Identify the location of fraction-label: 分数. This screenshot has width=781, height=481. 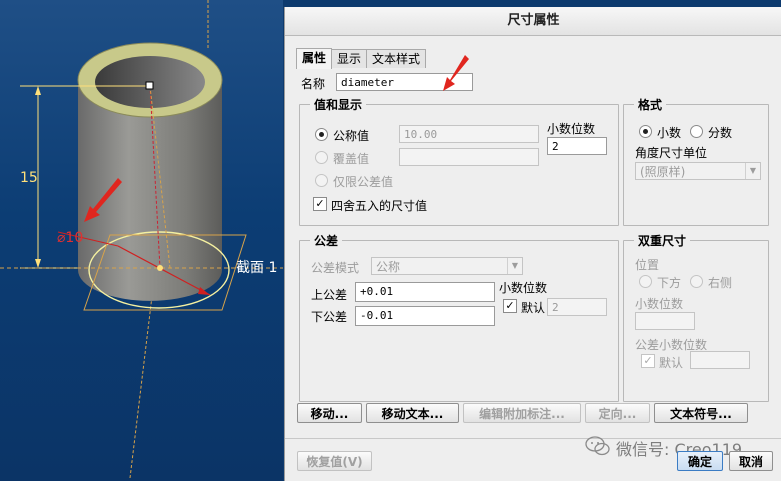
(720, 133).